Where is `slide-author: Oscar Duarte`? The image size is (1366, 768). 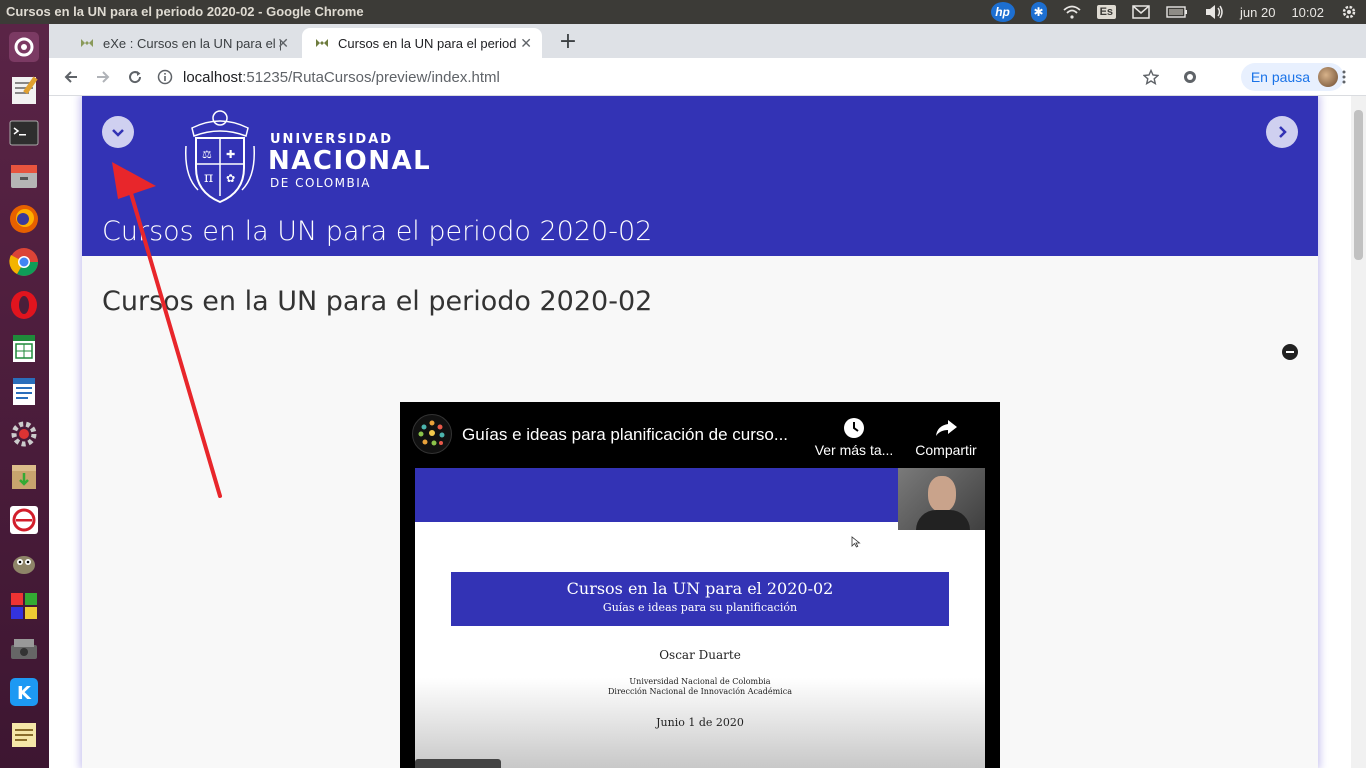
slide-author: Oscar Duarte is located at coordinates (700, 655).